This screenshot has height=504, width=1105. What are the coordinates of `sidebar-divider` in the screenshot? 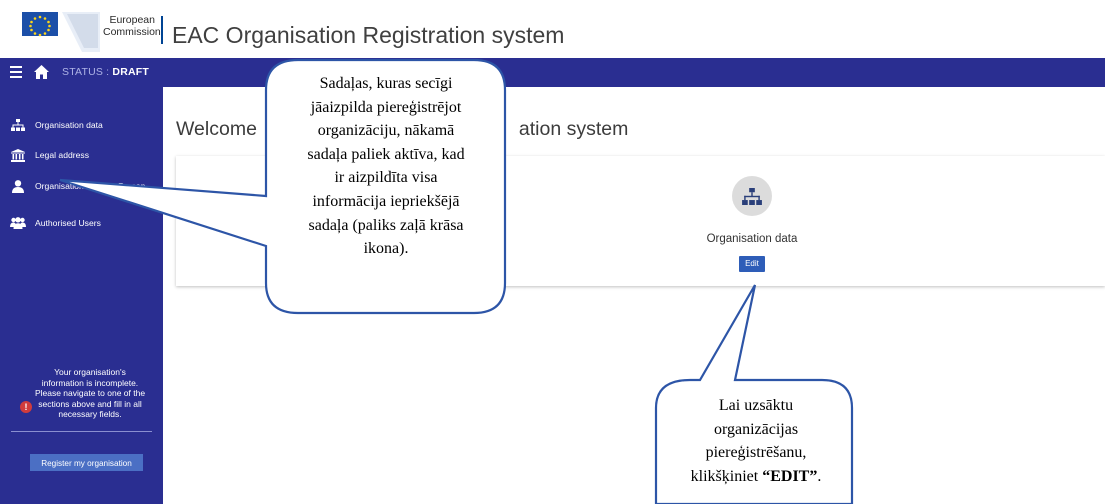 It's located at (81, 431).